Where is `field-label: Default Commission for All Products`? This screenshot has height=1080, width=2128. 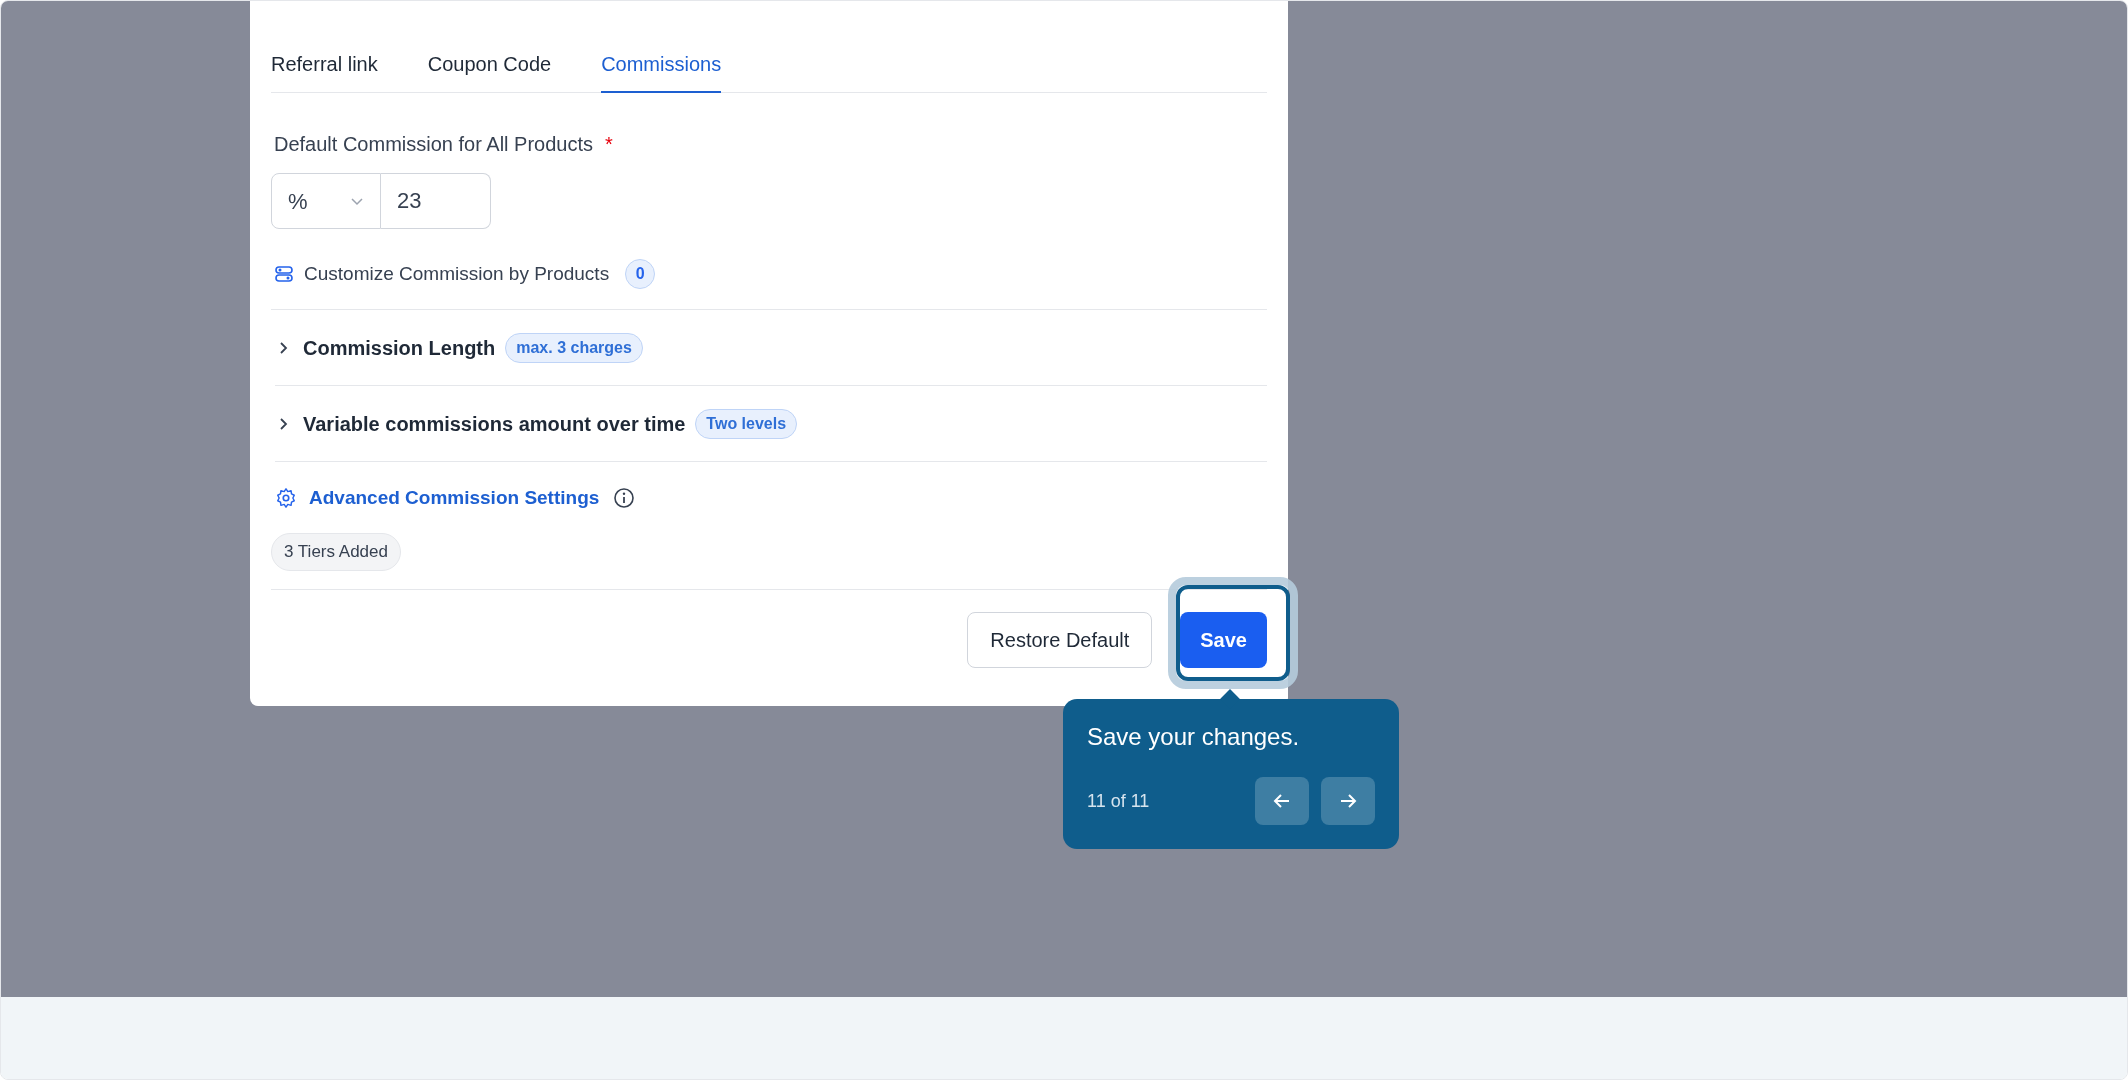 field-label: Default Commission for All Products is located at coordinates (433, 144).